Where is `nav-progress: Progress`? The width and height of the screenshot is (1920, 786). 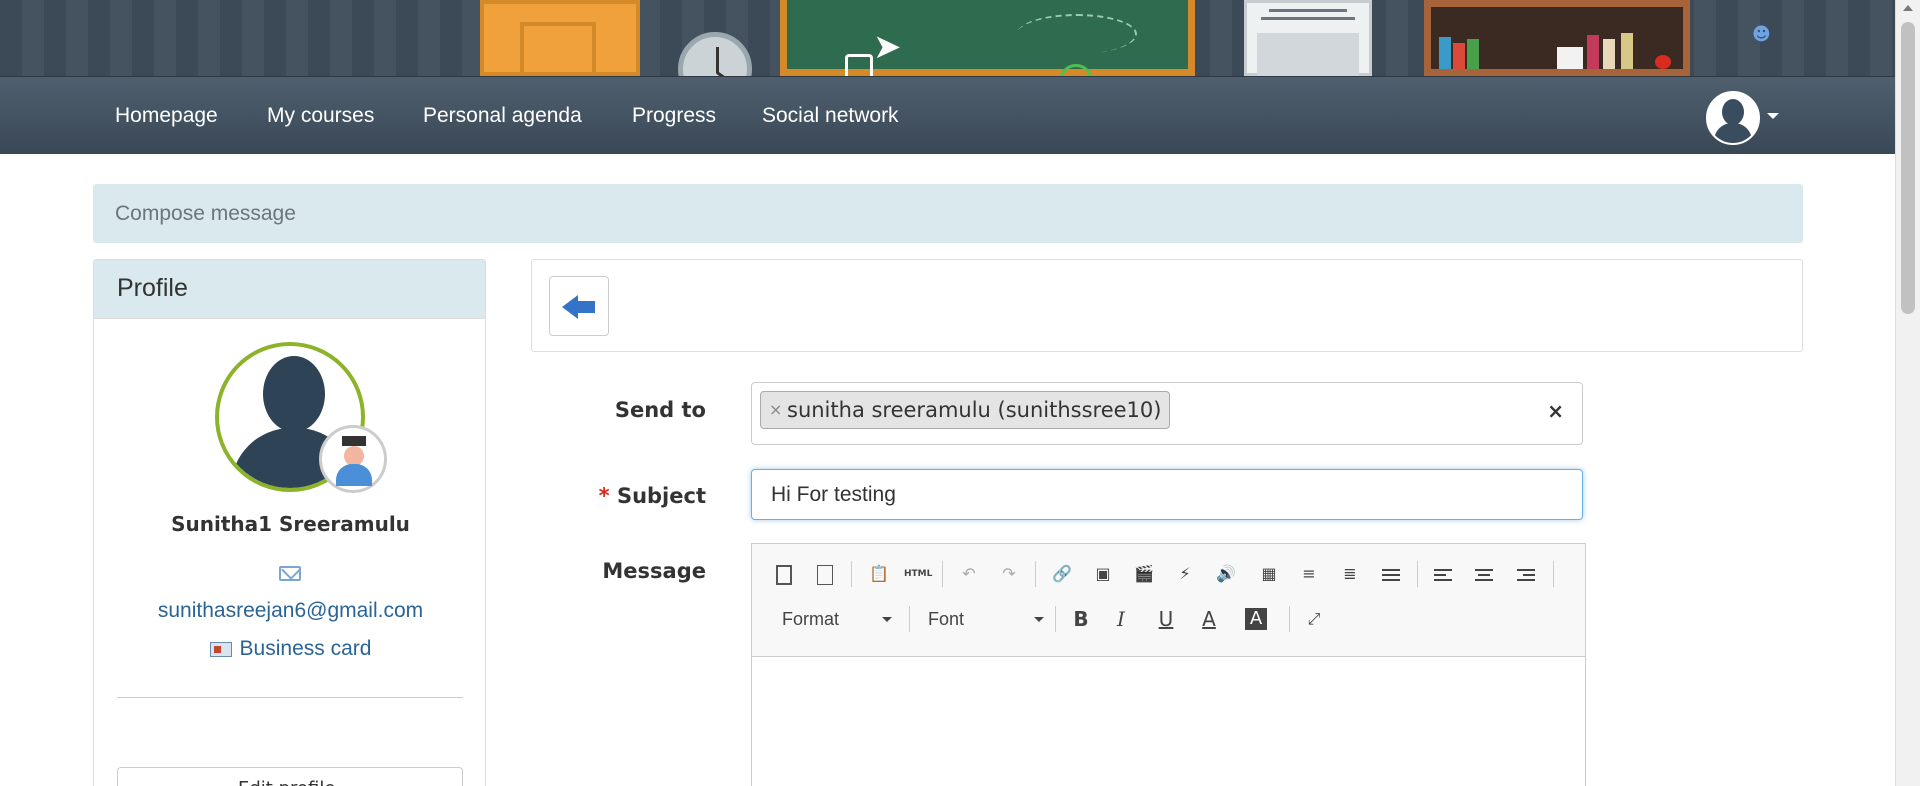 nav-progress: Progress is located at coordinates (674, 116).